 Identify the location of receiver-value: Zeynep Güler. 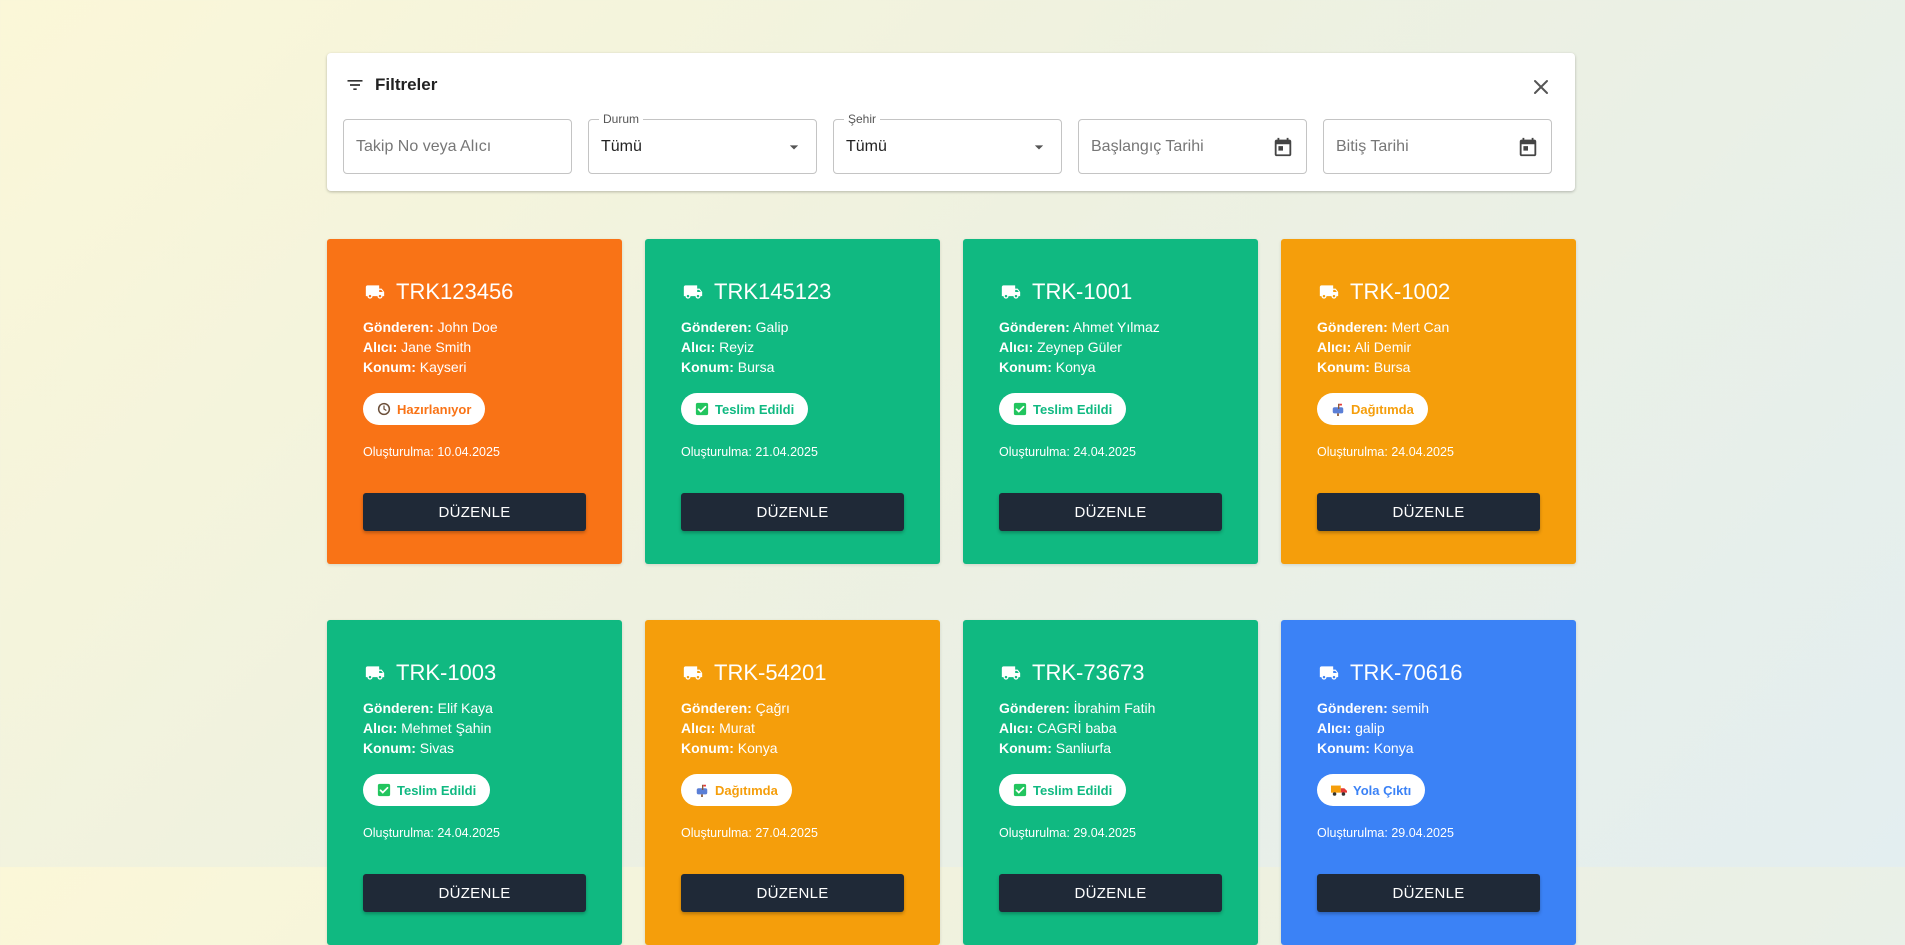
(1079, 347).